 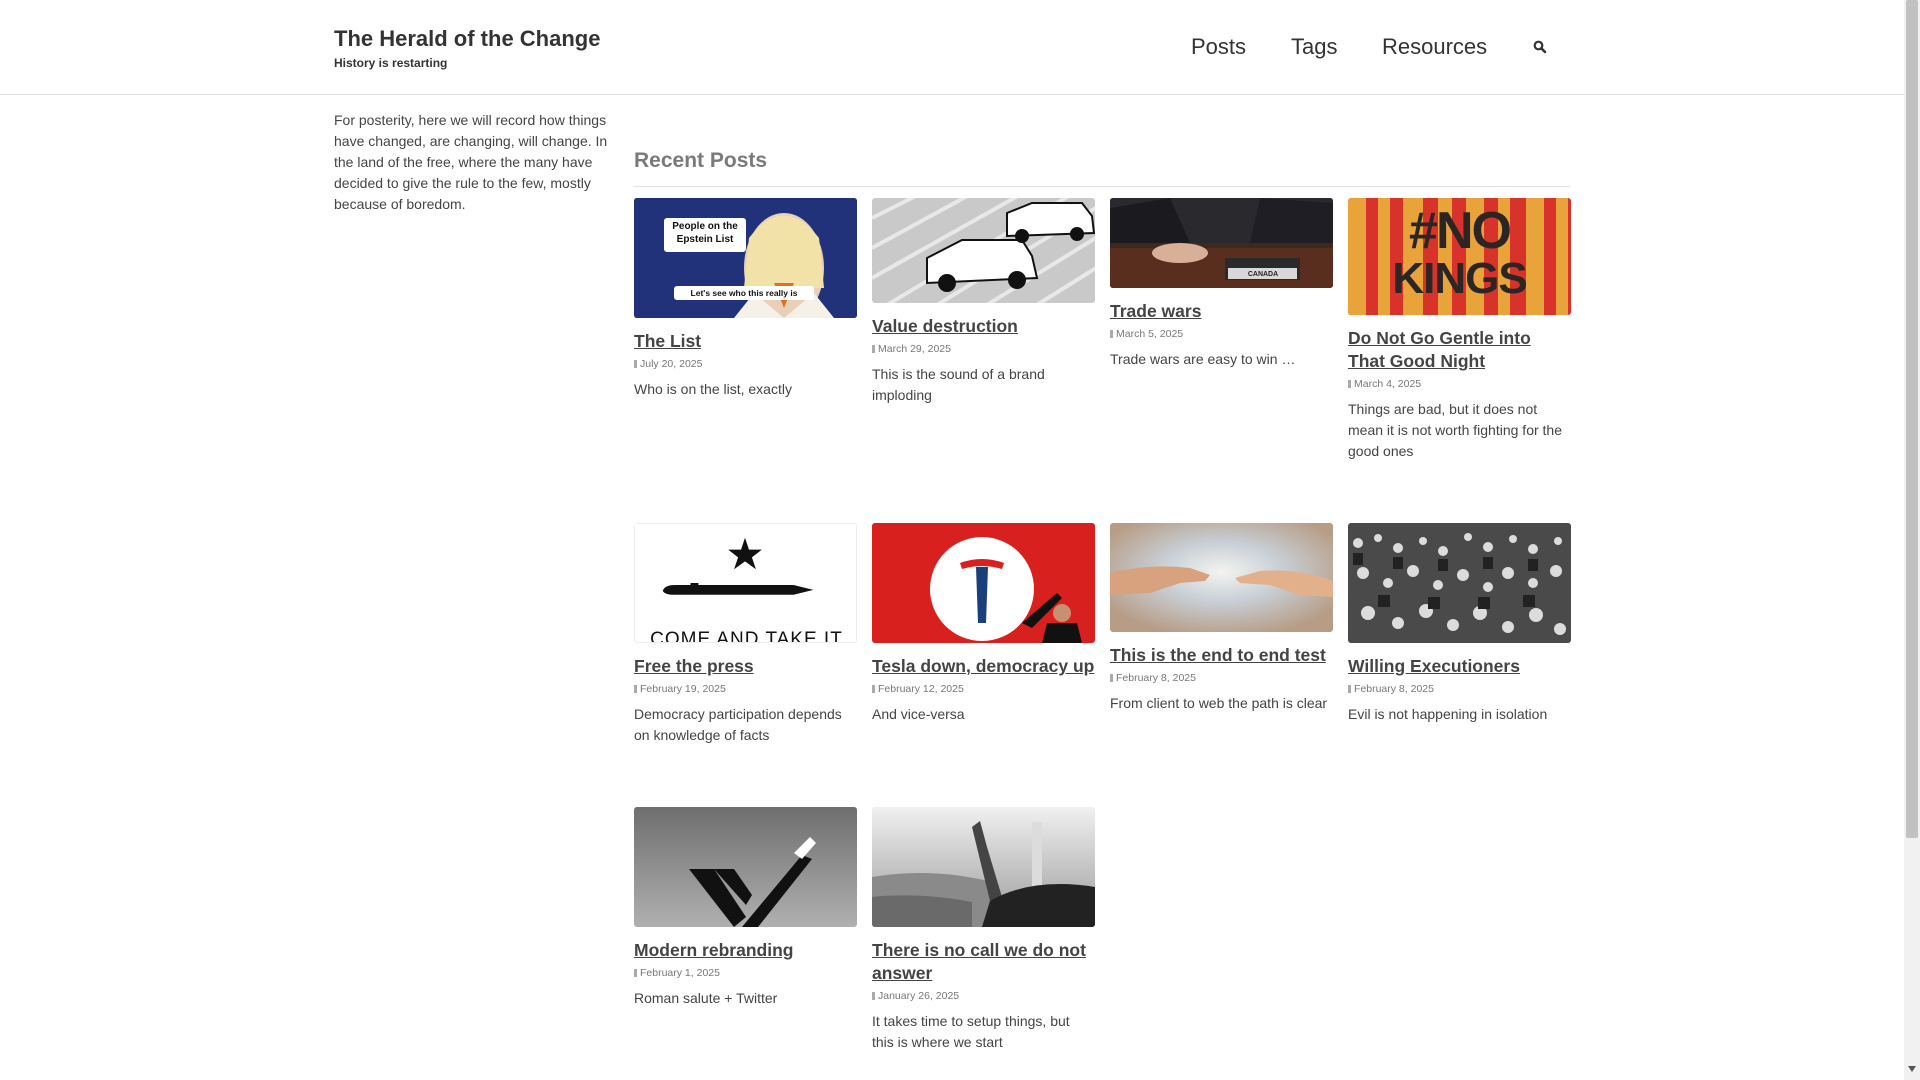 What do you see at coordinates (706, 998) in the screenshot?
I see `post-excerpt: Roman salute + Twitter` at bounding box center [706, 998].